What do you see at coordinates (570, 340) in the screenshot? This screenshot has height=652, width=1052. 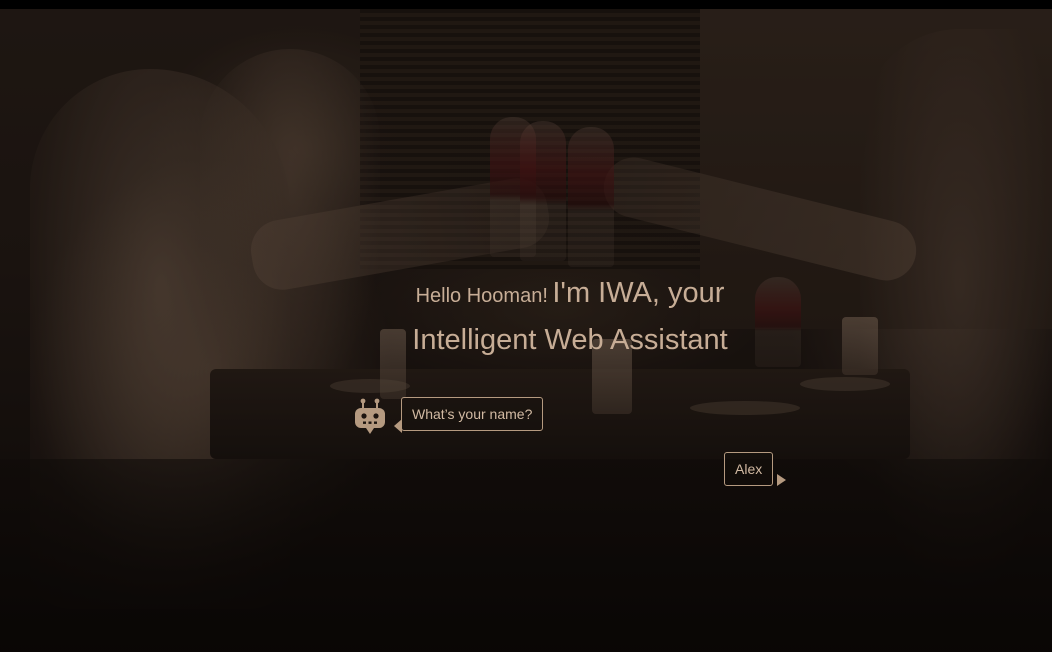 I see `greeting-subtitle: Intelligent Web Assistant` at bounding box center [570, 340].